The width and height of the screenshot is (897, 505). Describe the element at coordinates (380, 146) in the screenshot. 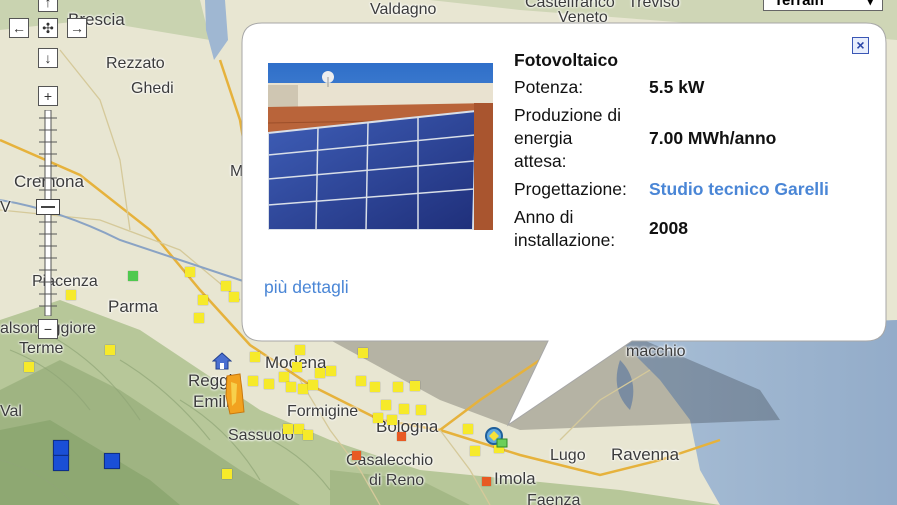

I see `solar-panel-photo` at that location.